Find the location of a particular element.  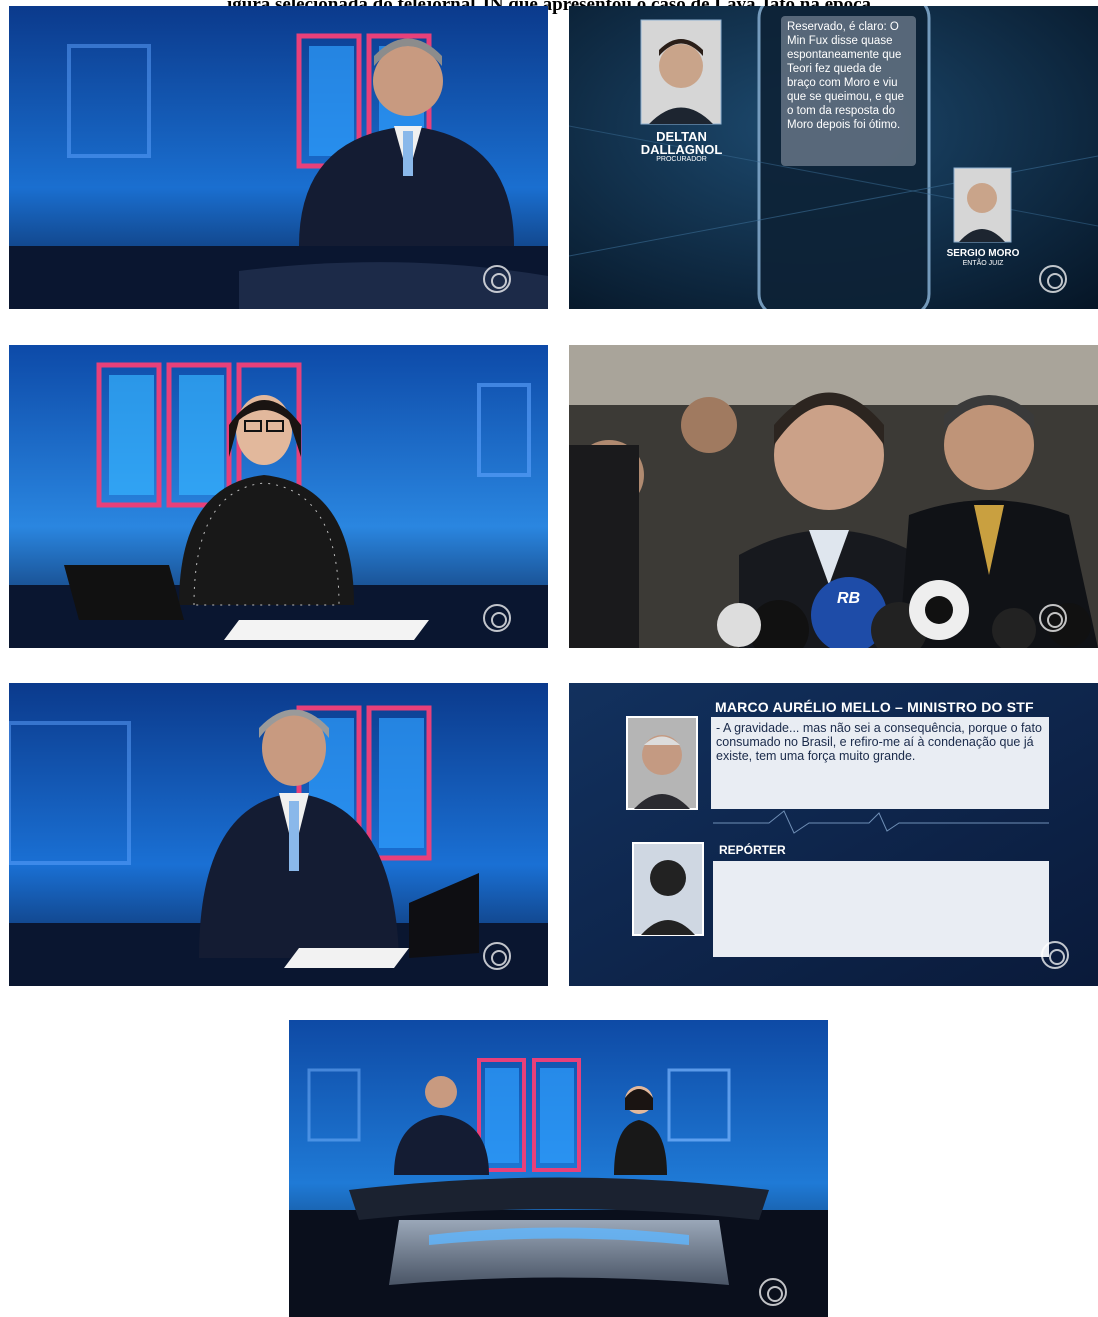

mic-logo-text: RB is located at coordinates (848, 598).